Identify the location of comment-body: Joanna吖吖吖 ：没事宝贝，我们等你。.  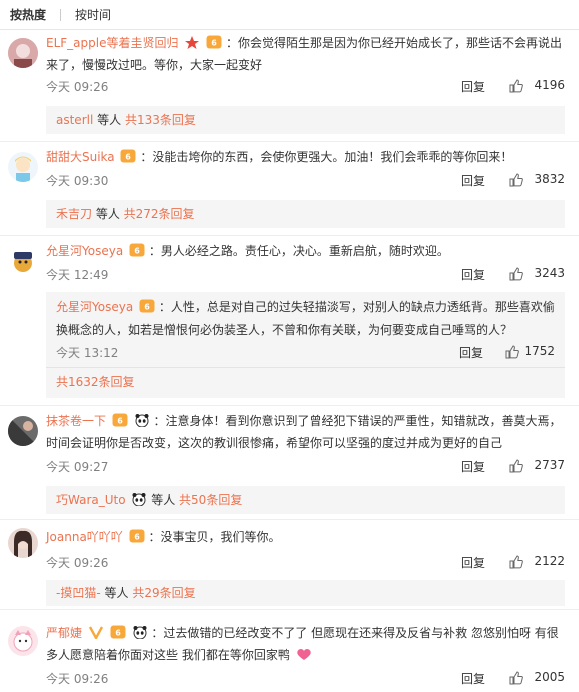
(305, 537).